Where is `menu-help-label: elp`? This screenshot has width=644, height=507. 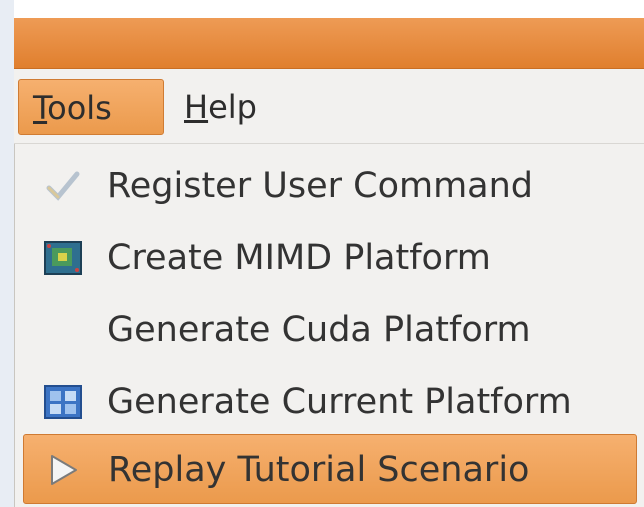
menu-help-label: elp is located at coordinates (232, 107).